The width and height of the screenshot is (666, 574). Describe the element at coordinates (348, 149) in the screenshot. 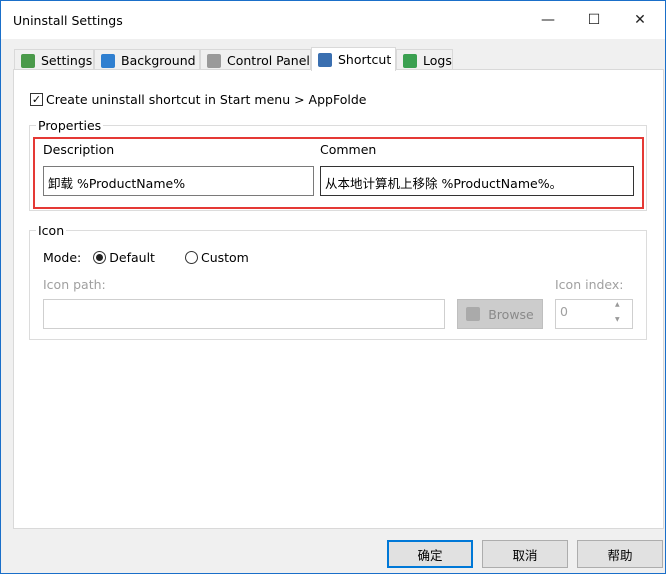

I see `comment-label: Commen` at that location.